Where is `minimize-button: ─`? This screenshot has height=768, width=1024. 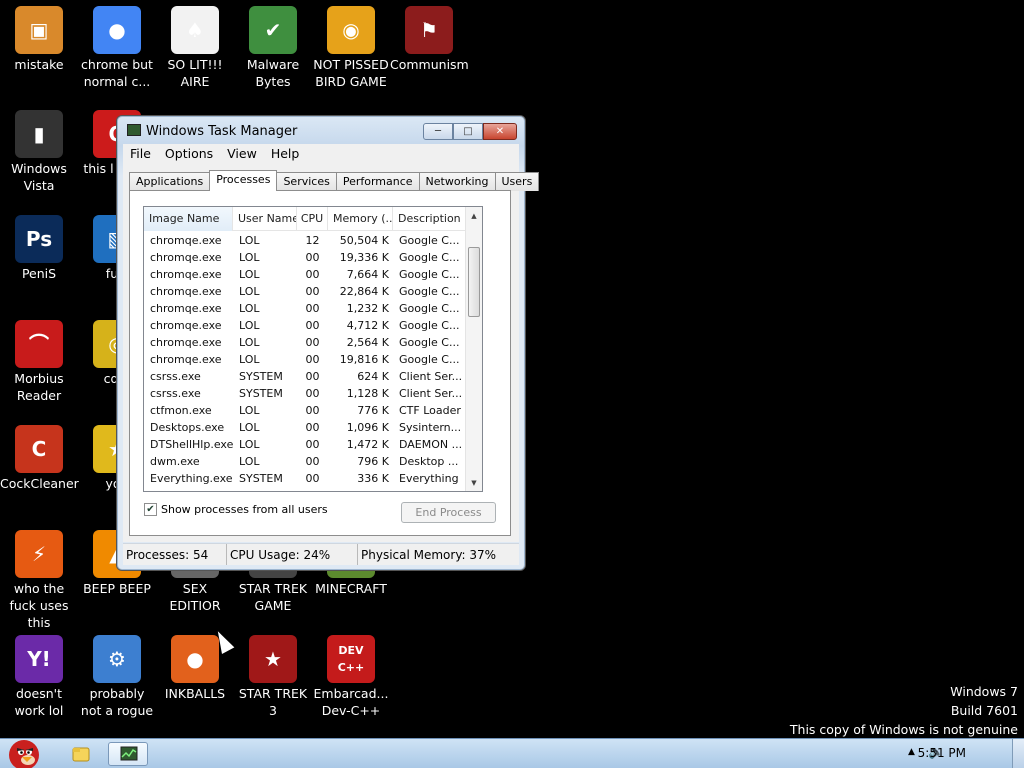
minimize-button: ─ is located at coordinates (438, 131).